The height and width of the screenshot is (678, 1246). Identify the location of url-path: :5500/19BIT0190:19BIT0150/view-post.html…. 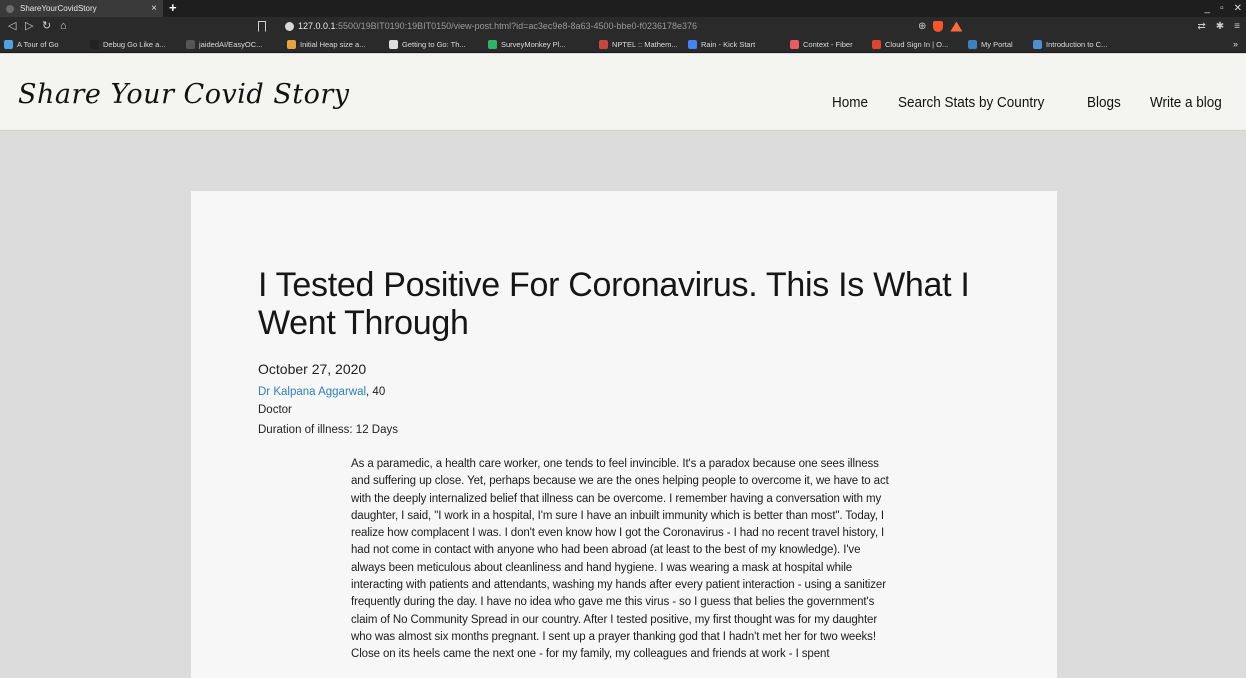
(516, 26).